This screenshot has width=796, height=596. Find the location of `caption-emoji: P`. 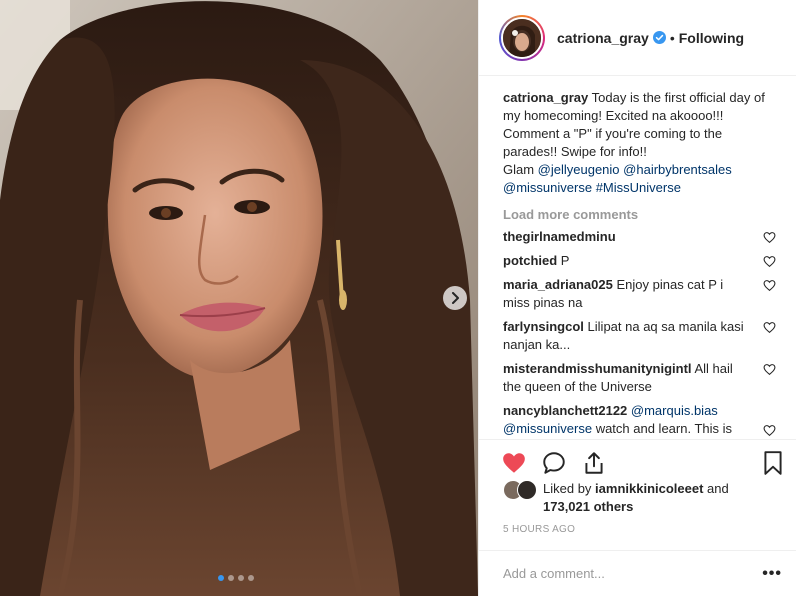

caption-emoji: P is located at coordinates (583, 133).